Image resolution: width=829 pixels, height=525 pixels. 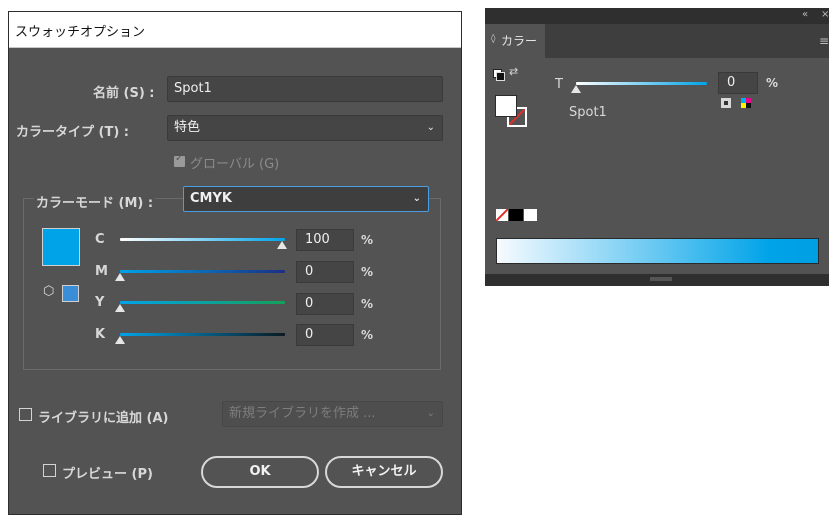 I want to click on yellow-slider-thumb, so click(x=120, y=308).